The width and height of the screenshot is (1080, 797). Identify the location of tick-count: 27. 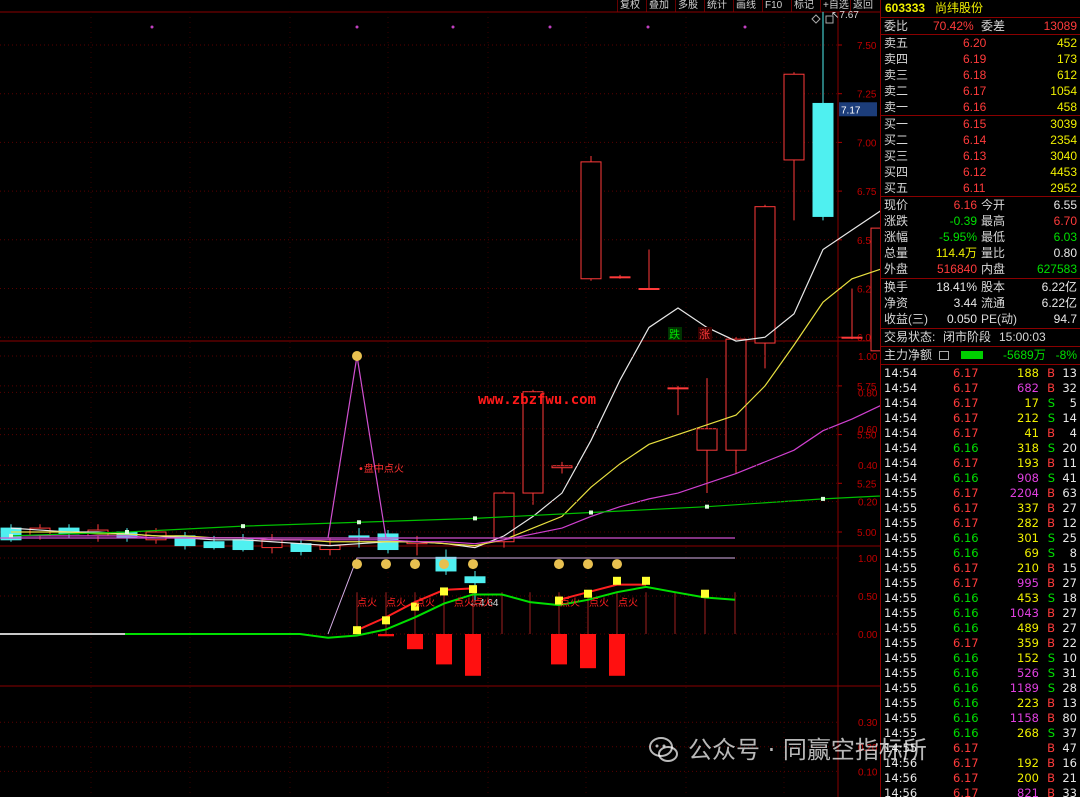
(1069, 508).